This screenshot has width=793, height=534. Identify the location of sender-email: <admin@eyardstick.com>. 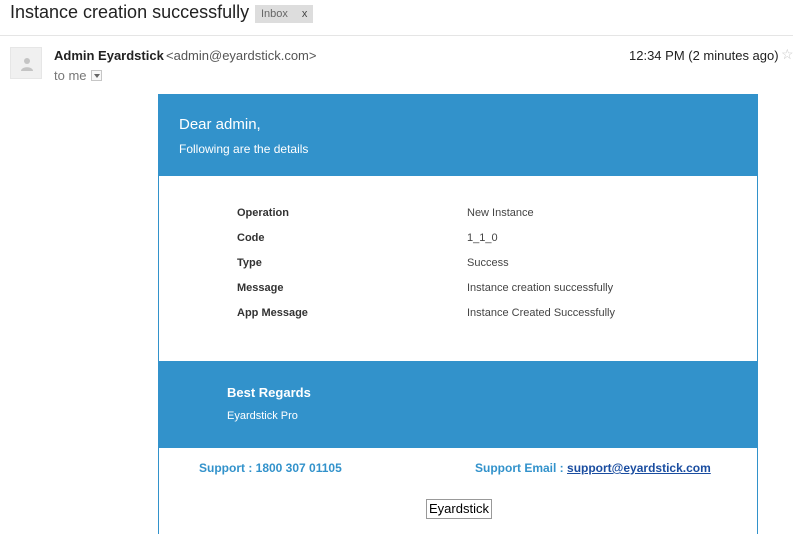
(241, 55).